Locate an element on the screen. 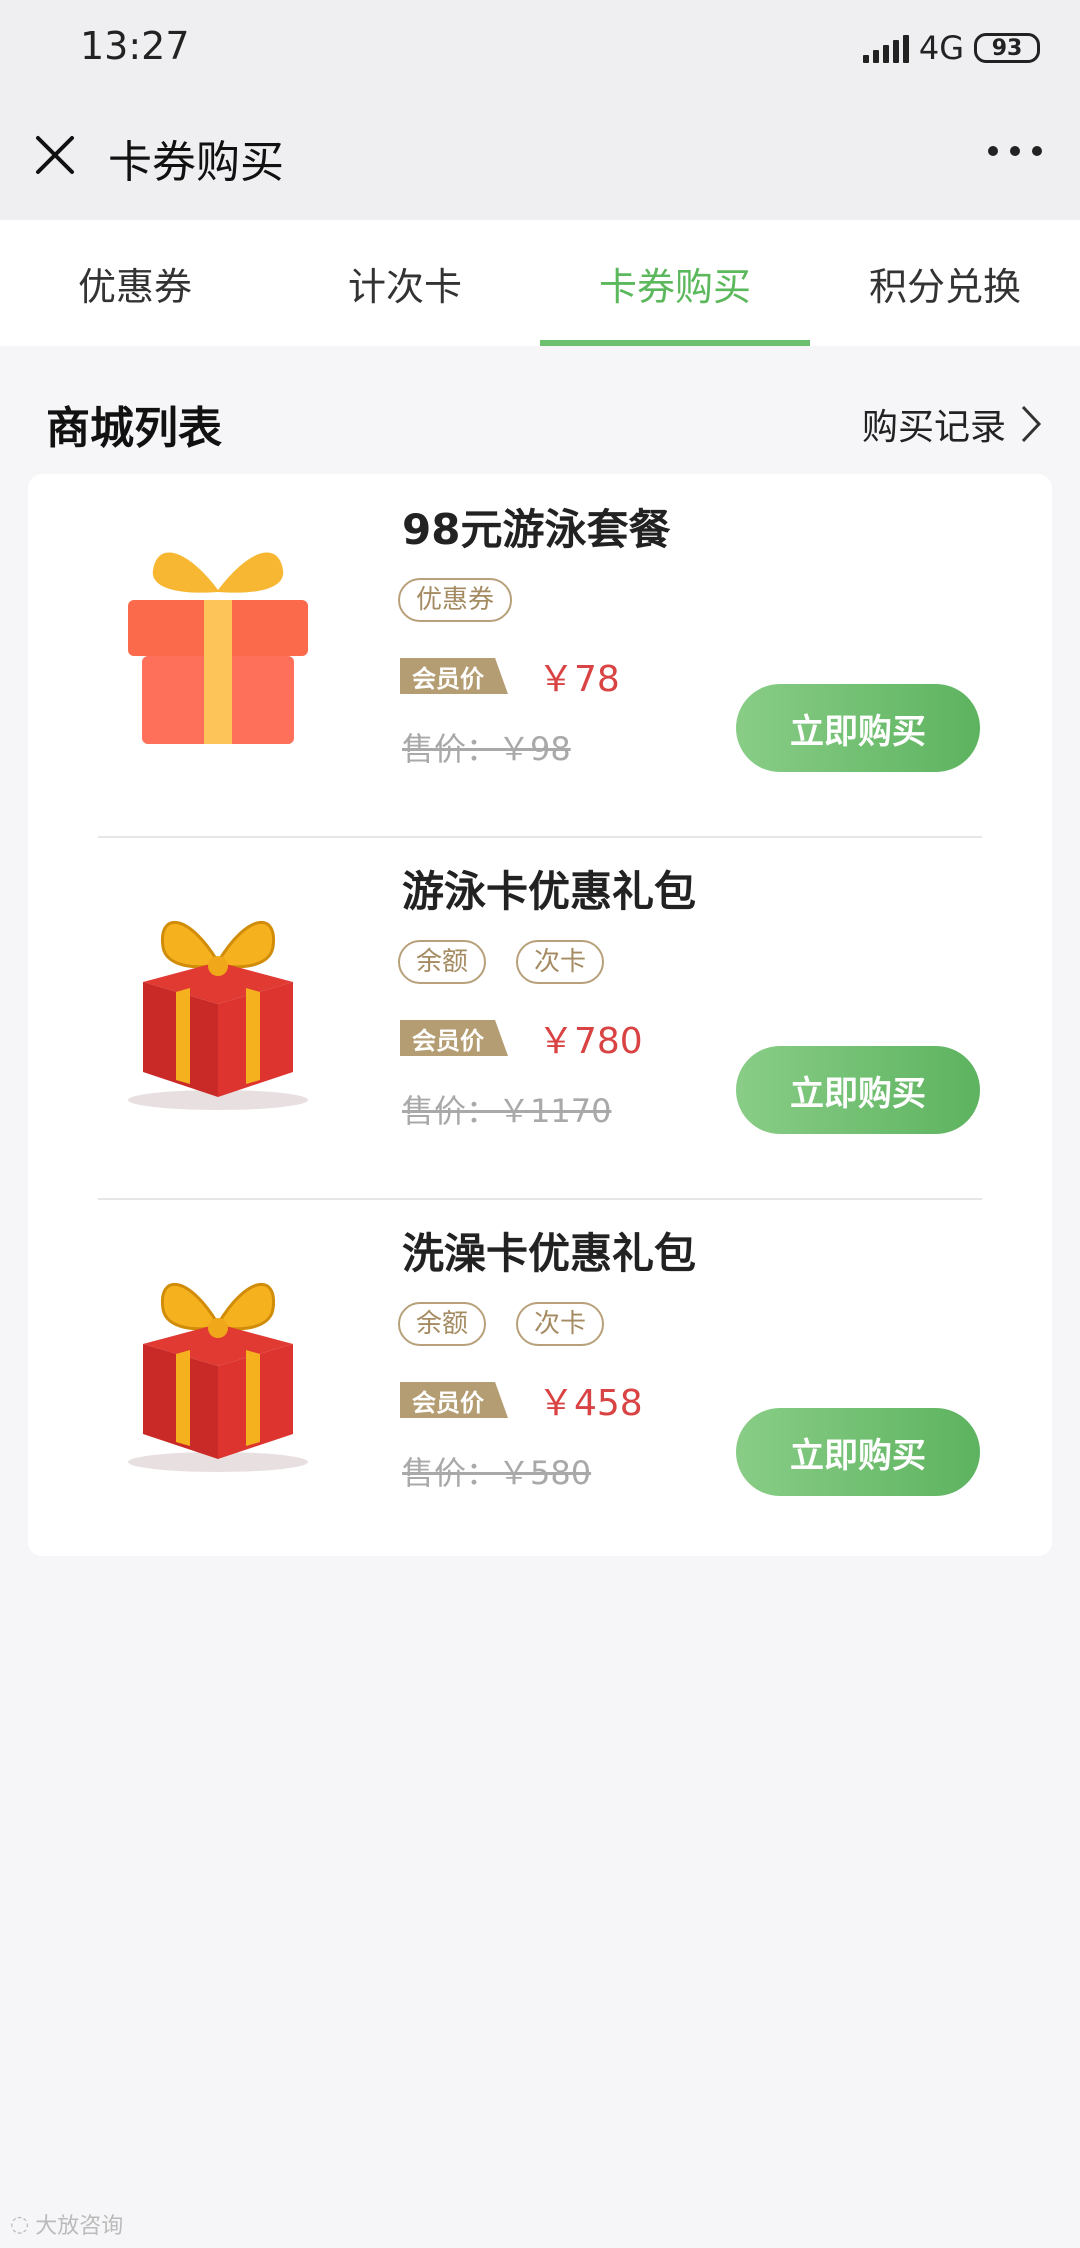 This screenshot has width=1080, height=2248. section-title: 商城列表 is located at coordinates (134, 428).